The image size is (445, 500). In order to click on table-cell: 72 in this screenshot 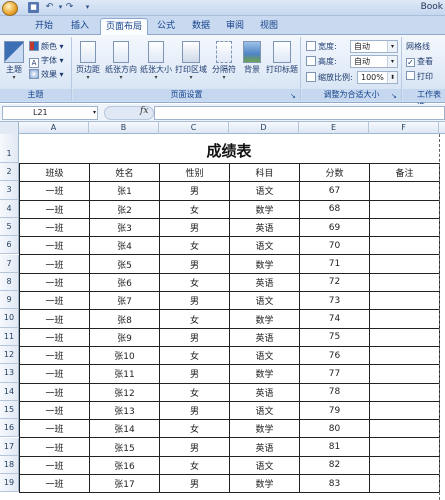, I will do `click(334, 282)`.